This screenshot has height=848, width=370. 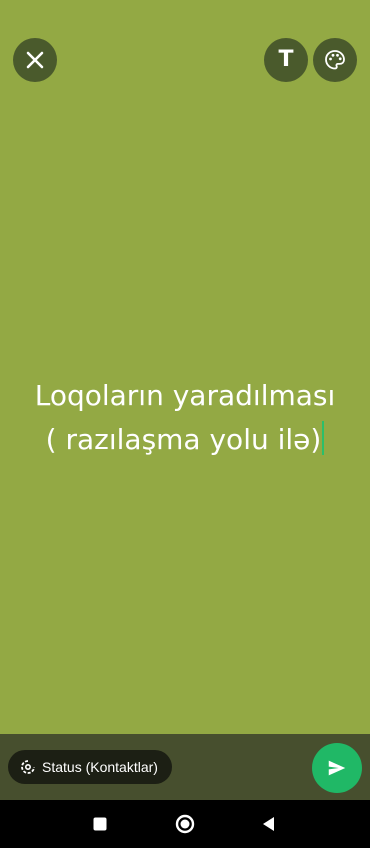 I want to click on status-text-line-2: ( razılaşma yolu ilə), so click(x=183, y=439).